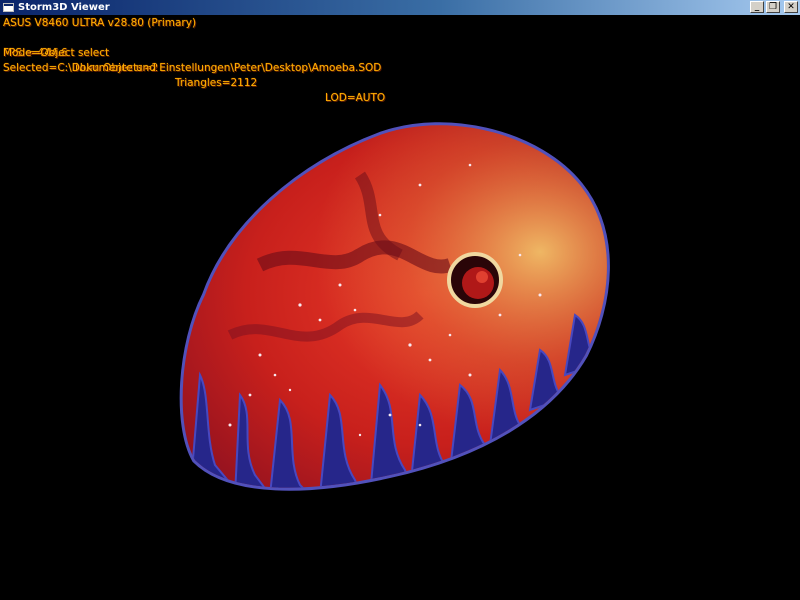 Image resolution: width=800 pixels, height=600 pixels. What do you see at coordinates (400, 7) in the screenshot?
I see `title-bar: Storm3D Viewer _ ❐ ✕` at bounding box center [400, 7].